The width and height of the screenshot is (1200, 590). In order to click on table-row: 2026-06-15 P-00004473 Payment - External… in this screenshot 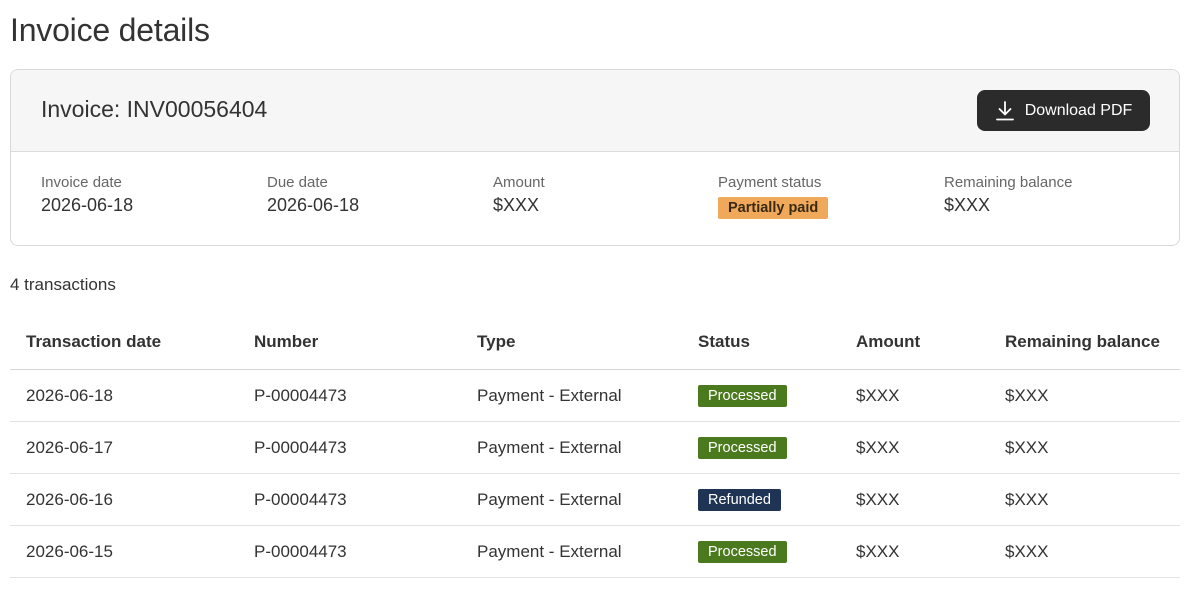, I will do `click(595, 551)`.